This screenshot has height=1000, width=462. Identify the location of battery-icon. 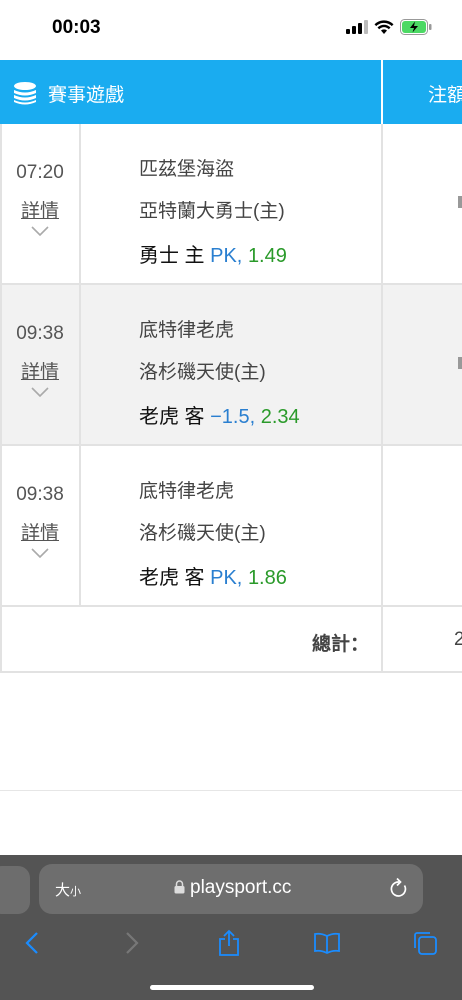
(416, 27).